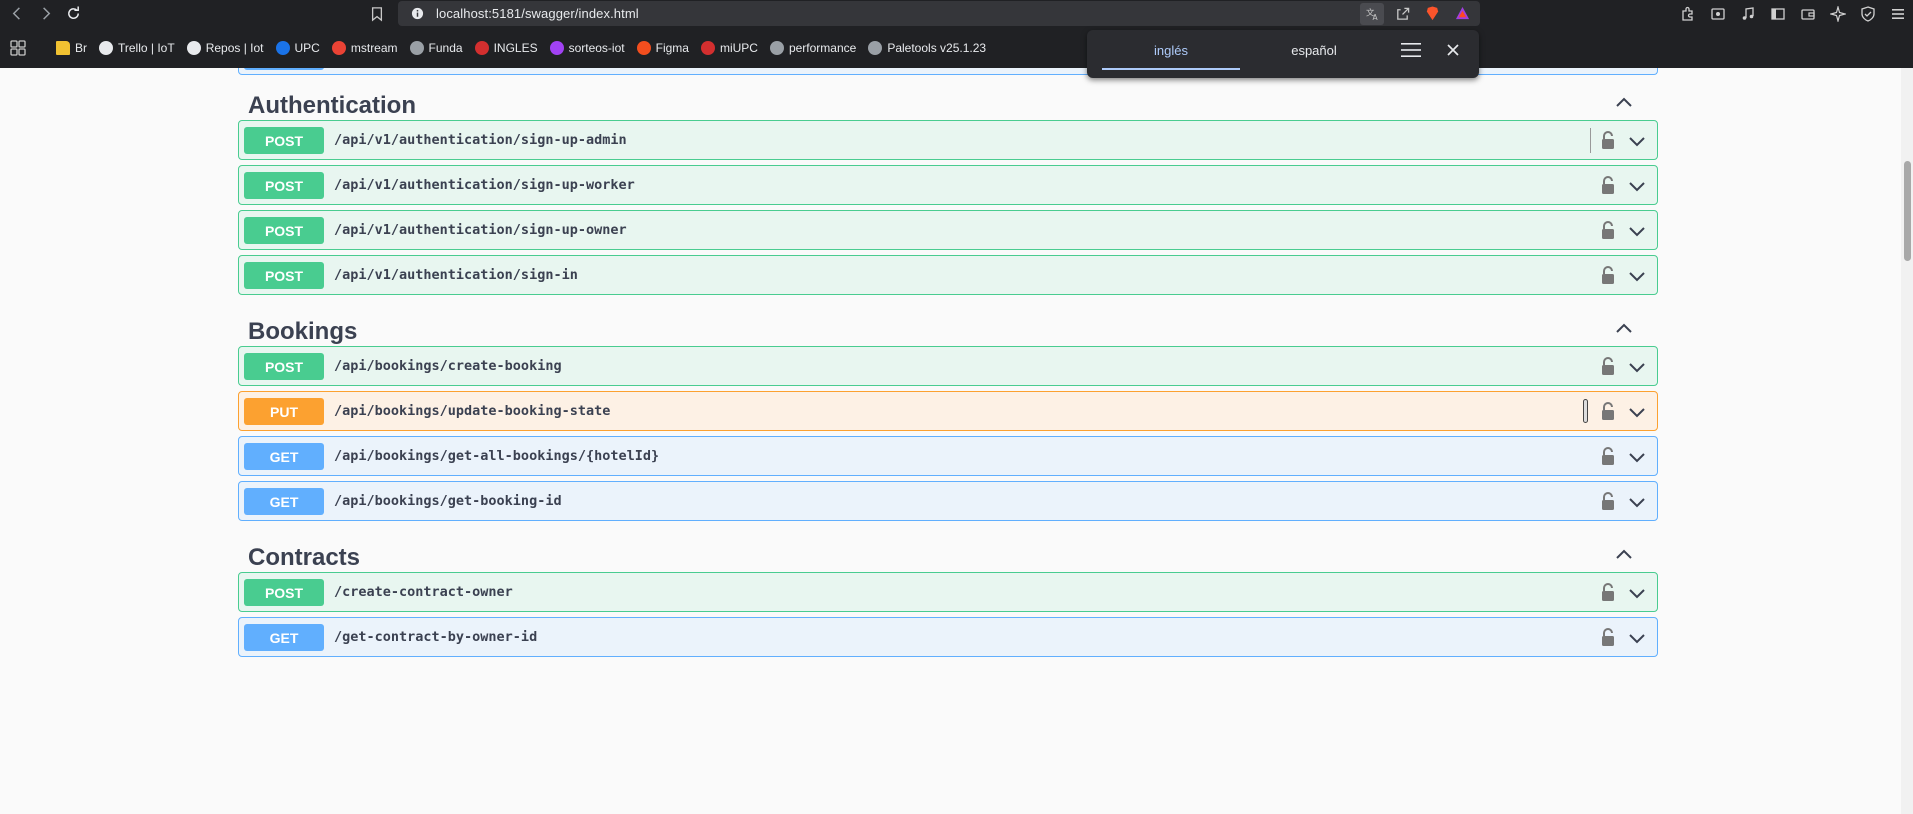 This screenshot has width=1913, height=814. What do you see at coordinates (480, 230) in the screenshot?
I see `endpoint-path: /api/v1/authentication/sign-up-owner` at bounding box center [480, 230].